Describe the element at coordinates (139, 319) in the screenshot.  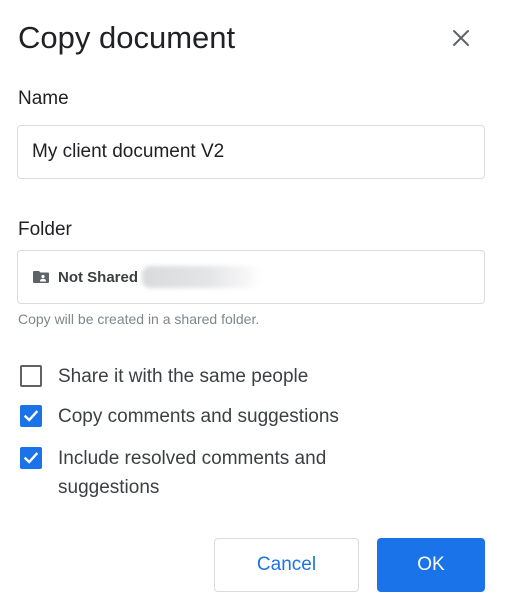
I see `folder-helper-text: Copy will be created in a shared folder.` at that location.